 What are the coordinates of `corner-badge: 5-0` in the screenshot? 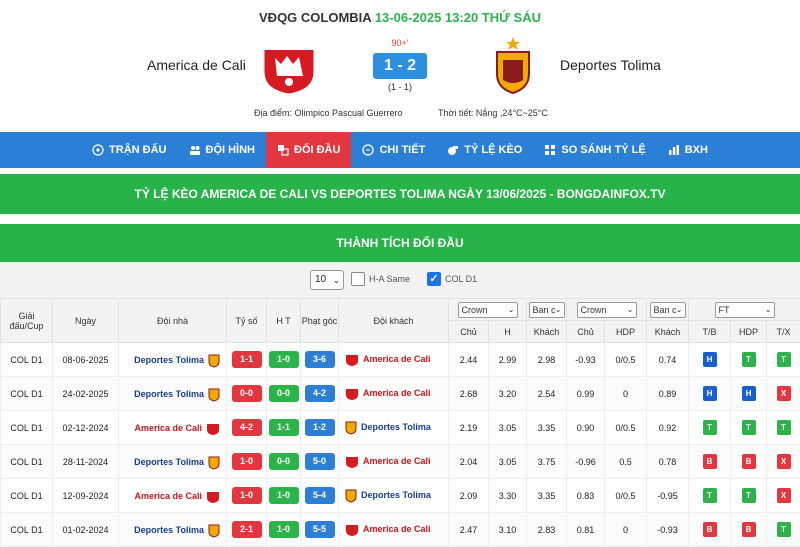 It's located at (319, 461).